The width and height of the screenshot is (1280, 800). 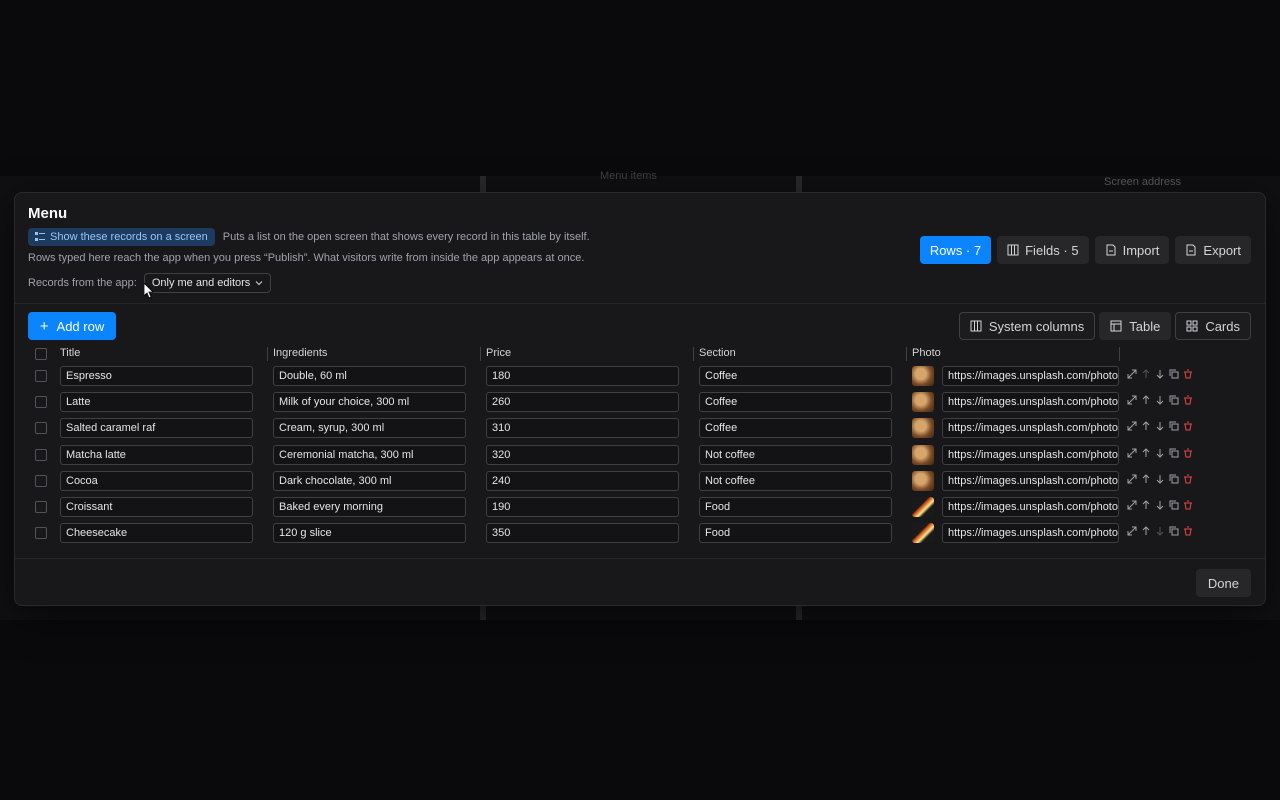 What do you see at coordinates (582, 376) in the screenshot?
I see `price-field: 180` at bounding box center [582, 376].